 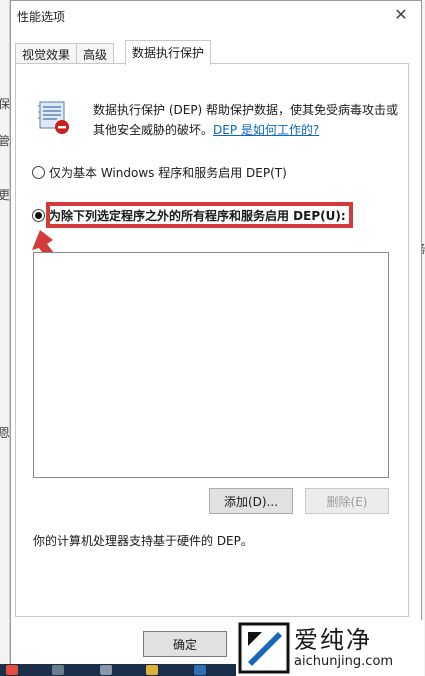 What do you see at coordinates (53, 117) in the screenshot?
I see `dep-shield-icon` at bounding box center [53, 117].